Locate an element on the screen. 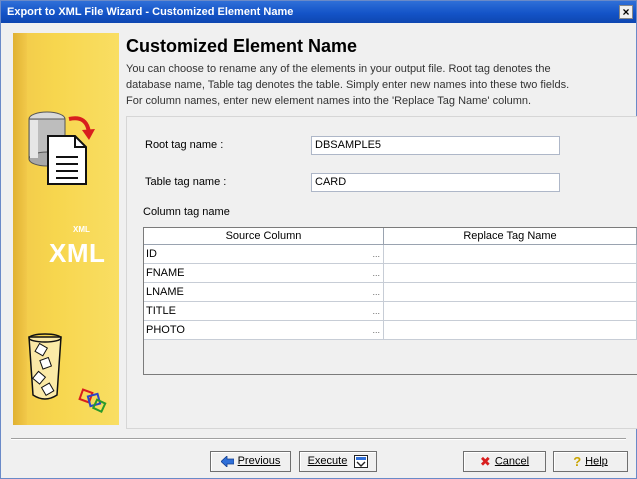  cancel-x-icon: ✖ is located at coordinates (485, 461).